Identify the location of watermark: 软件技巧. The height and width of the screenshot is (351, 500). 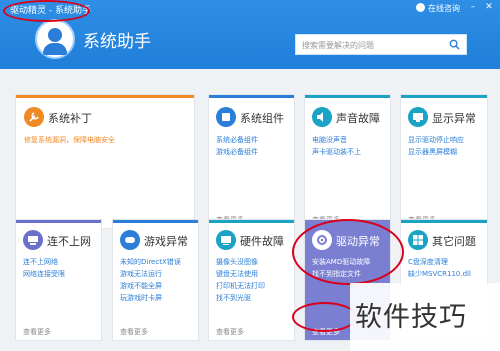
(425, 317).